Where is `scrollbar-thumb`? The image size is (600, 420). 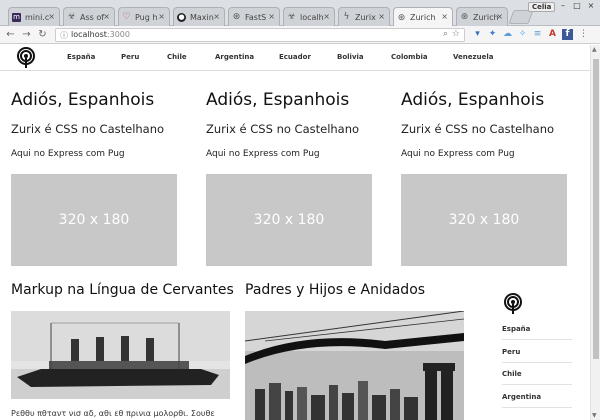 scrollbar-thumb is located at coordinates (596, 209).